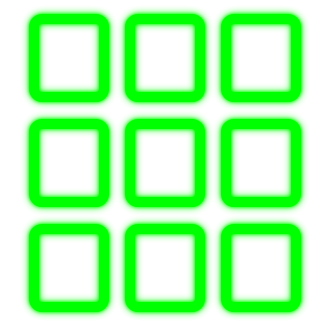  I want to click on grid-cell-r1-c3, so click(261, 58).